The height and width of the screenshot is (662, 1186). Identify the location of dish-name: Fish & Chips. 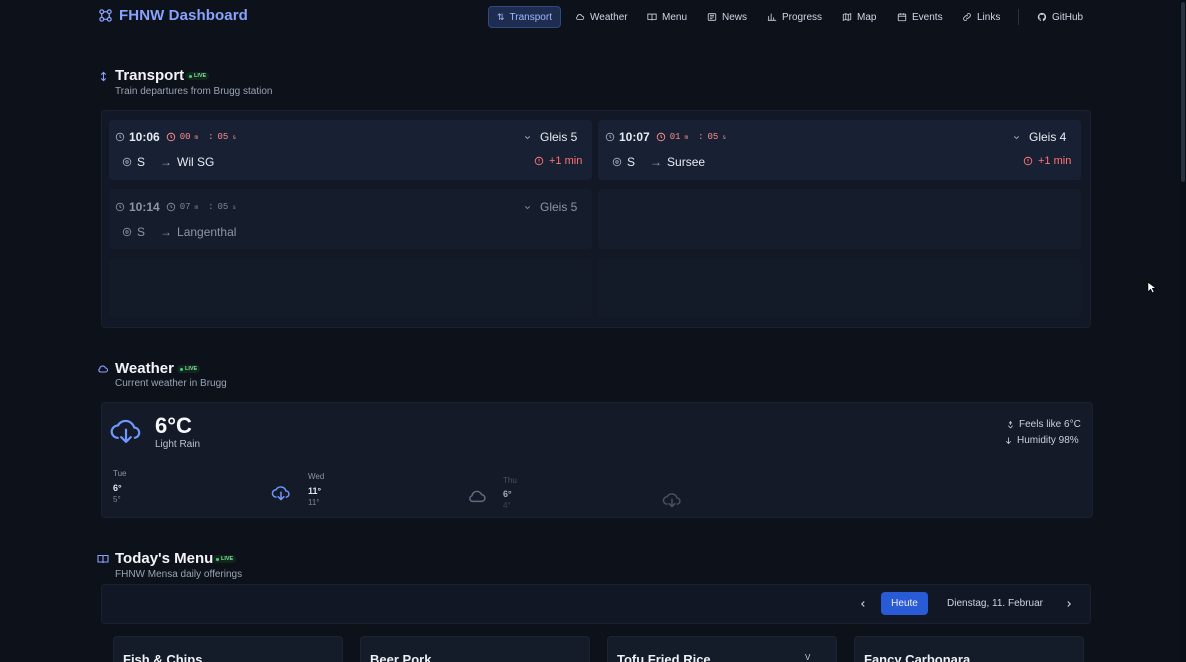
(163, 657).